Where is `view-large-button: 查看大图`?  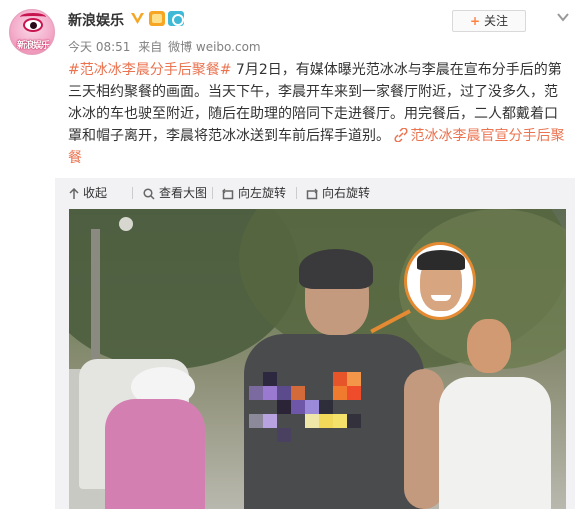 view-large-button: 查看大图 is located at coordinates (175, 193).